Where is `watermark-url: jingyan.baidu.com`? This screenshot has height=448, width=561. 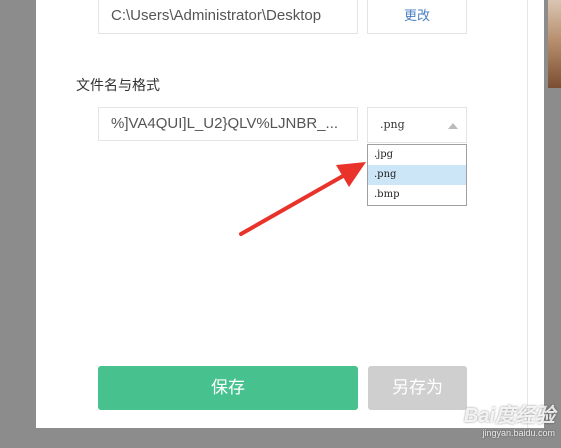 watermark-url: jingyan.baidu.com is located at coordinates (518, 433).